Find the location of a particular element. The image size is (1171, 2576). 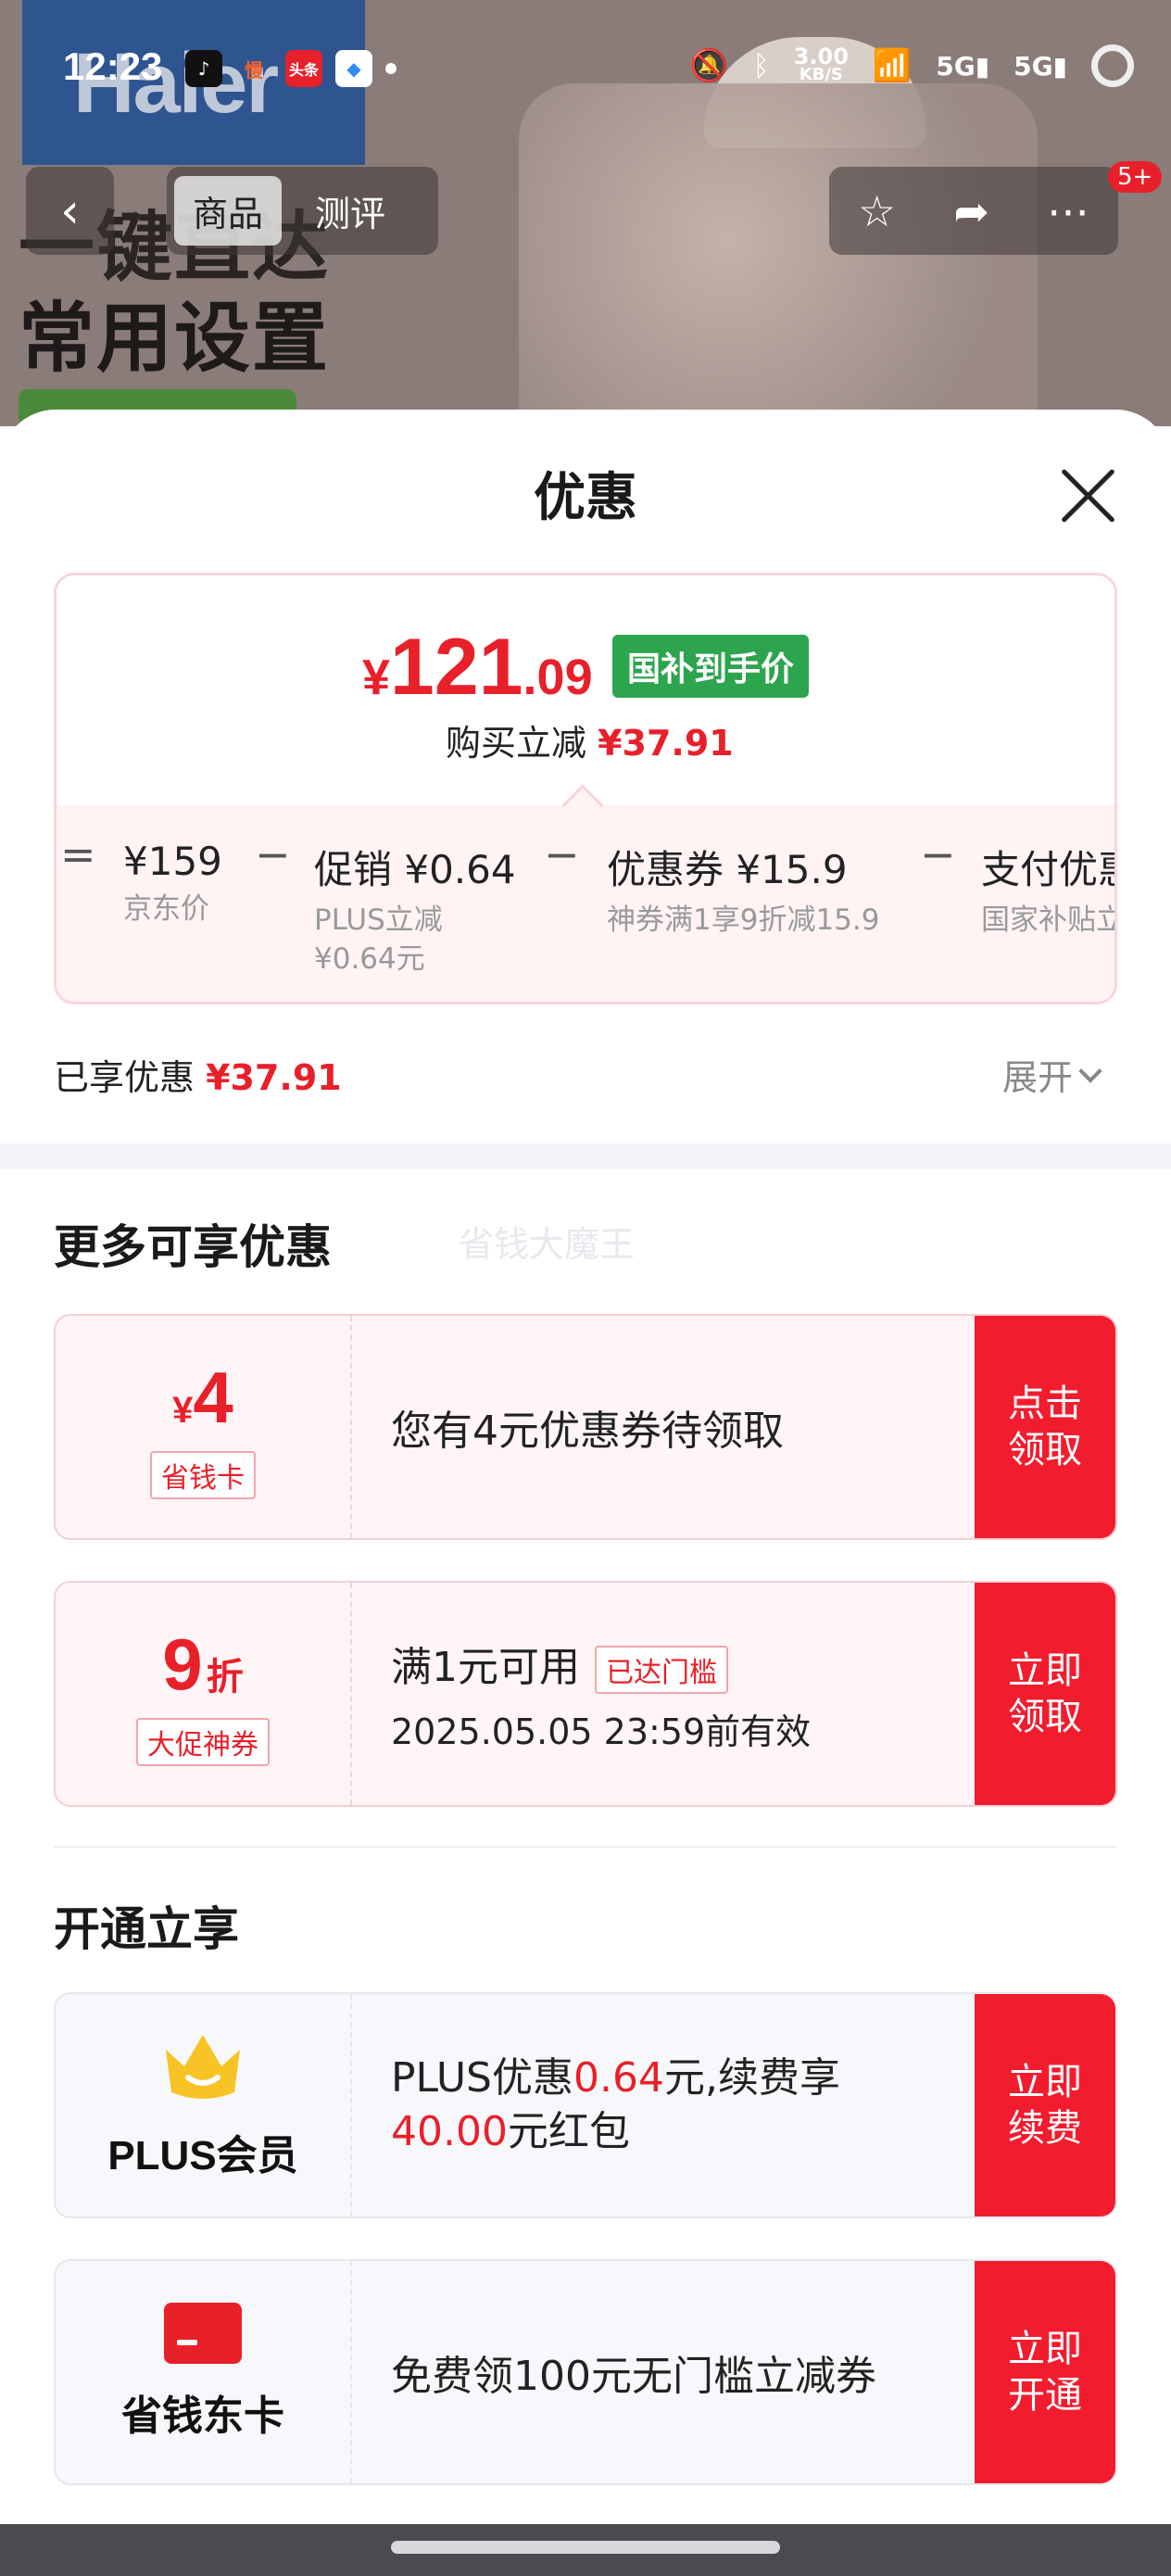

status-app-icons: ♪ 慢 头条 ◆ is located at coordinates (291, 68).